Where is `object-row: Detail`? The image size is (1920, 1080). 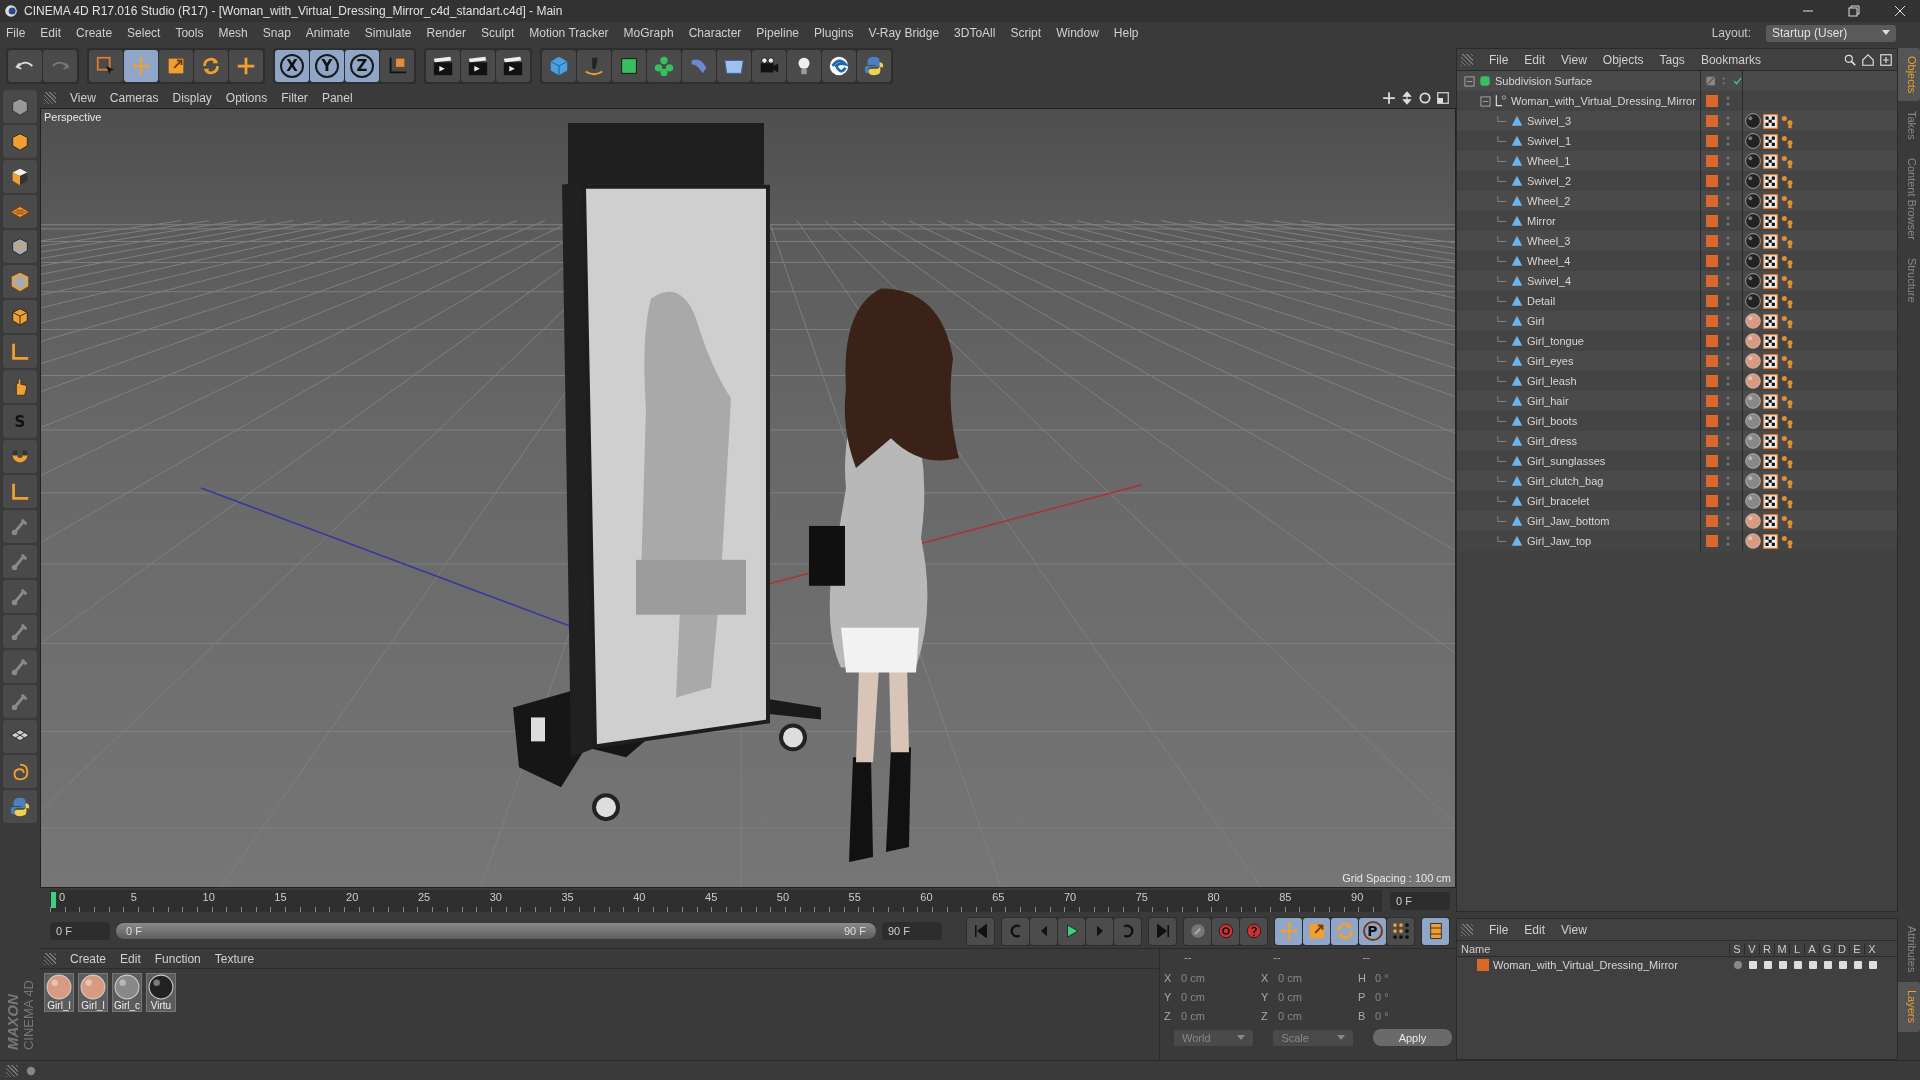
object-row: Detail is located at coordinates (1677, 301).